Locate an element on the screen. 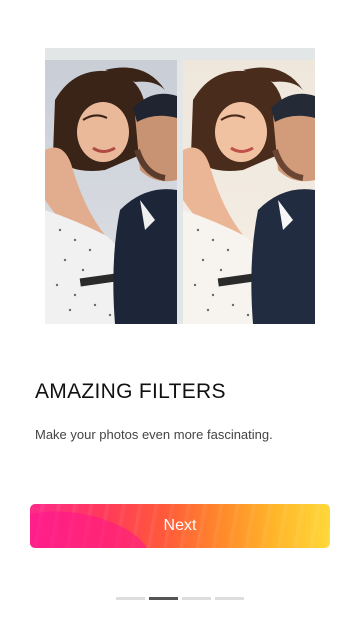 This screenshot has width=360, height=640. next-button: Next is located at coordinates (180, 526).